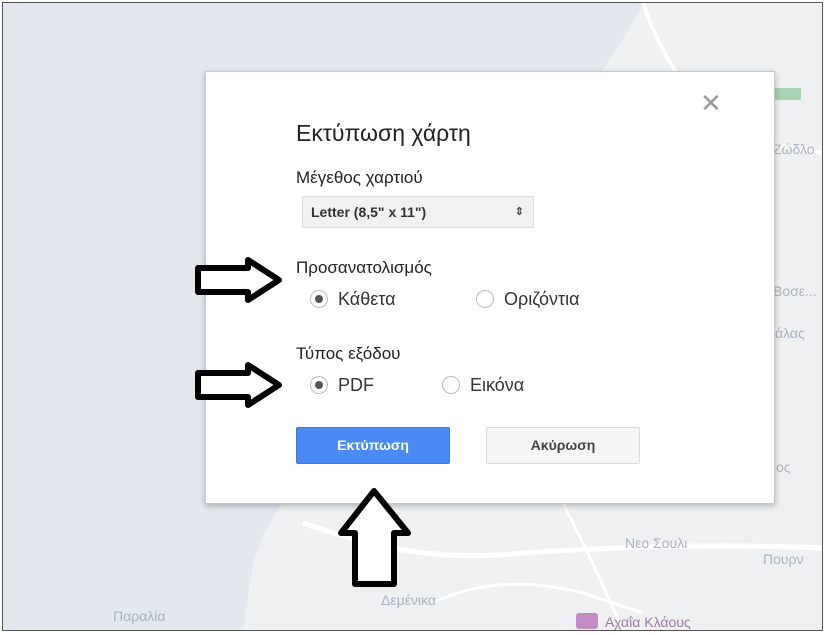  Describe the element at coordinates (303, 422) in the screenshot. I see `annotation-layer` at that location.